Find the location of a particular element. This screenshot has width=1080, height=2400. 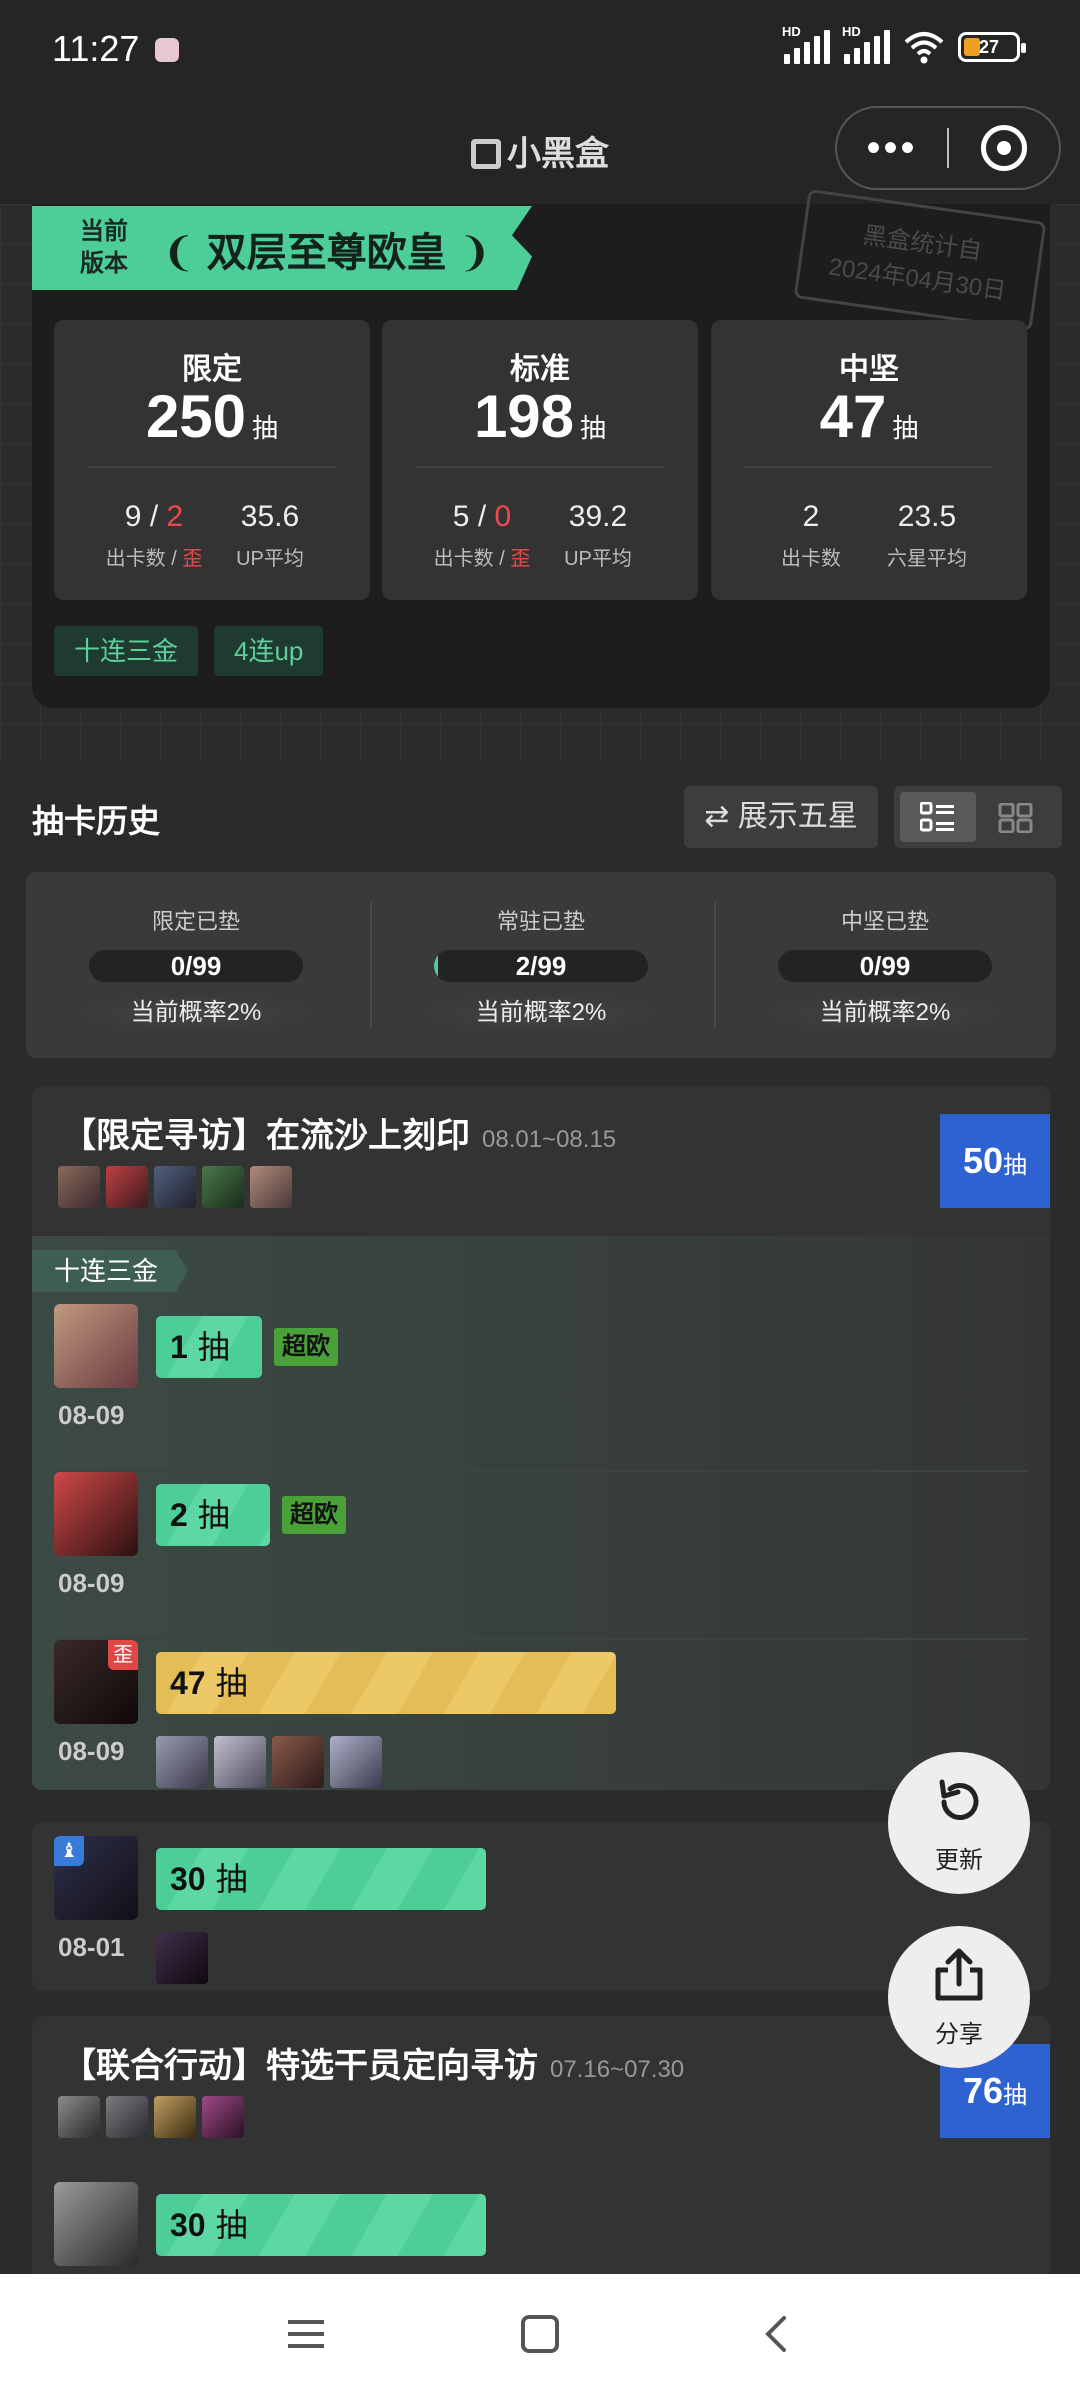

pull-bar: 1抽 is located at coordinates (209, 1347).